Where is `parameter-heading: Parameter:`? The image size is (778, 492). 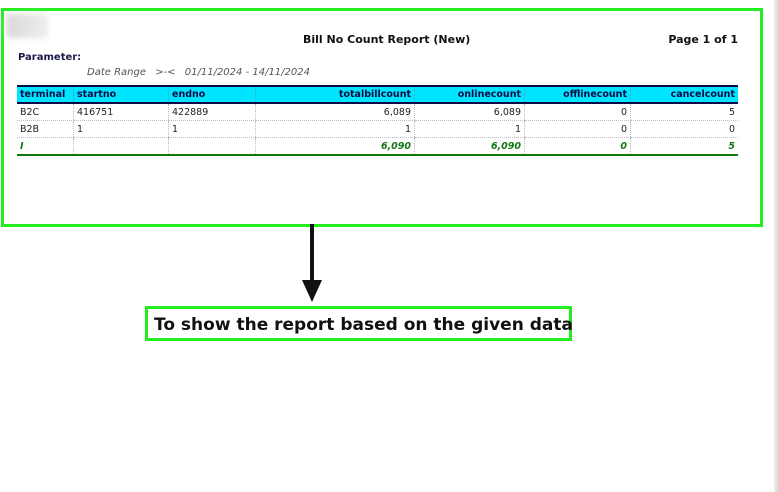
parameter-heading: Parameter: is located at coordinates (50, 57).